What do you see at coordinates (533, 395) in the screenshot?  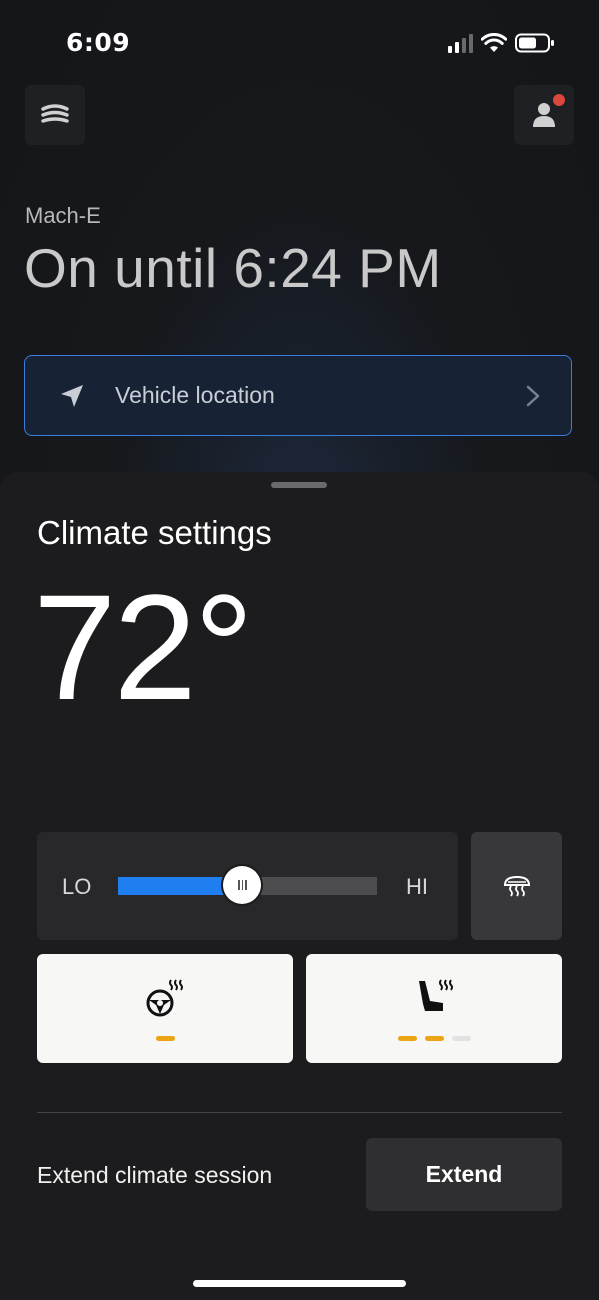 I see `chevron-right-icon` at bounding box center [533, 395].